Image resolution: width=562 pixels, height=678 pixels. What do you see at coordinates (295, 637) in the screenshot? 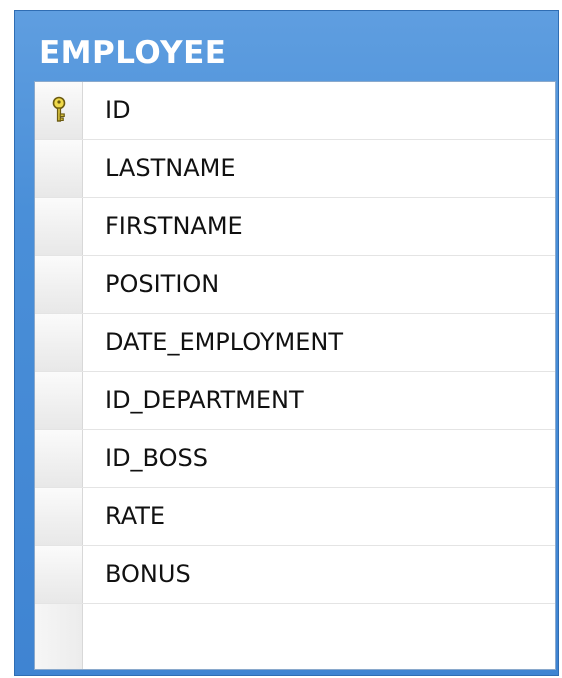
I see `empty-column-area` at bounding box center [295, 637].